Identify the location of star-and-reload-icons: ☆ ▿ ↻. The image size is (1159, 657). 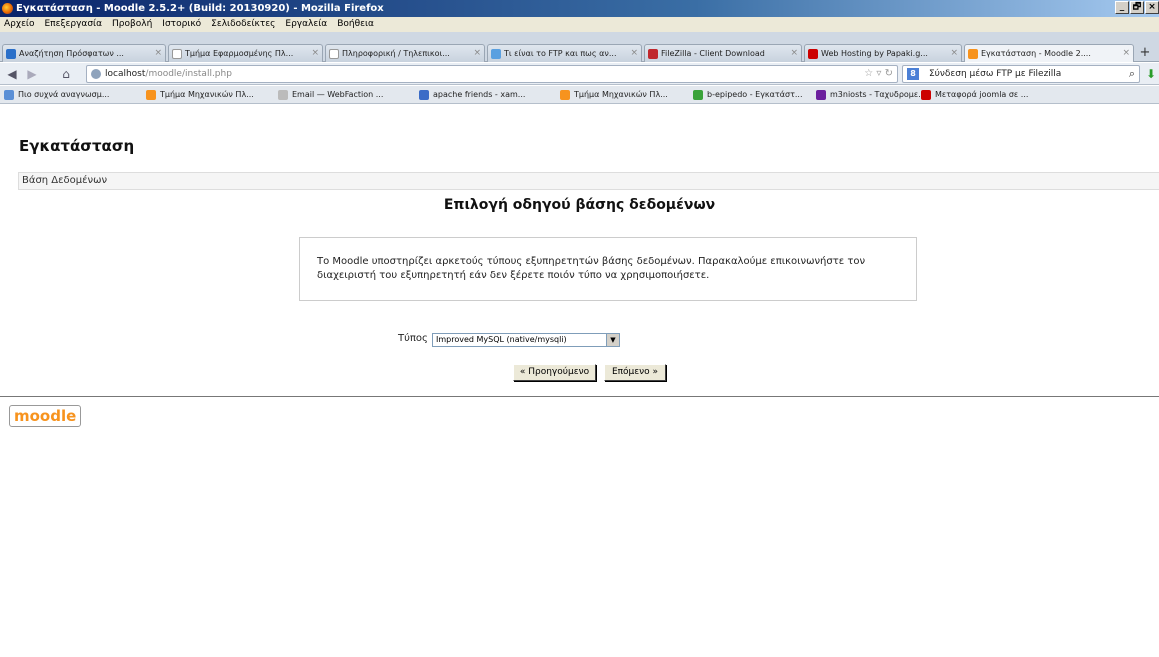
(878, 74).